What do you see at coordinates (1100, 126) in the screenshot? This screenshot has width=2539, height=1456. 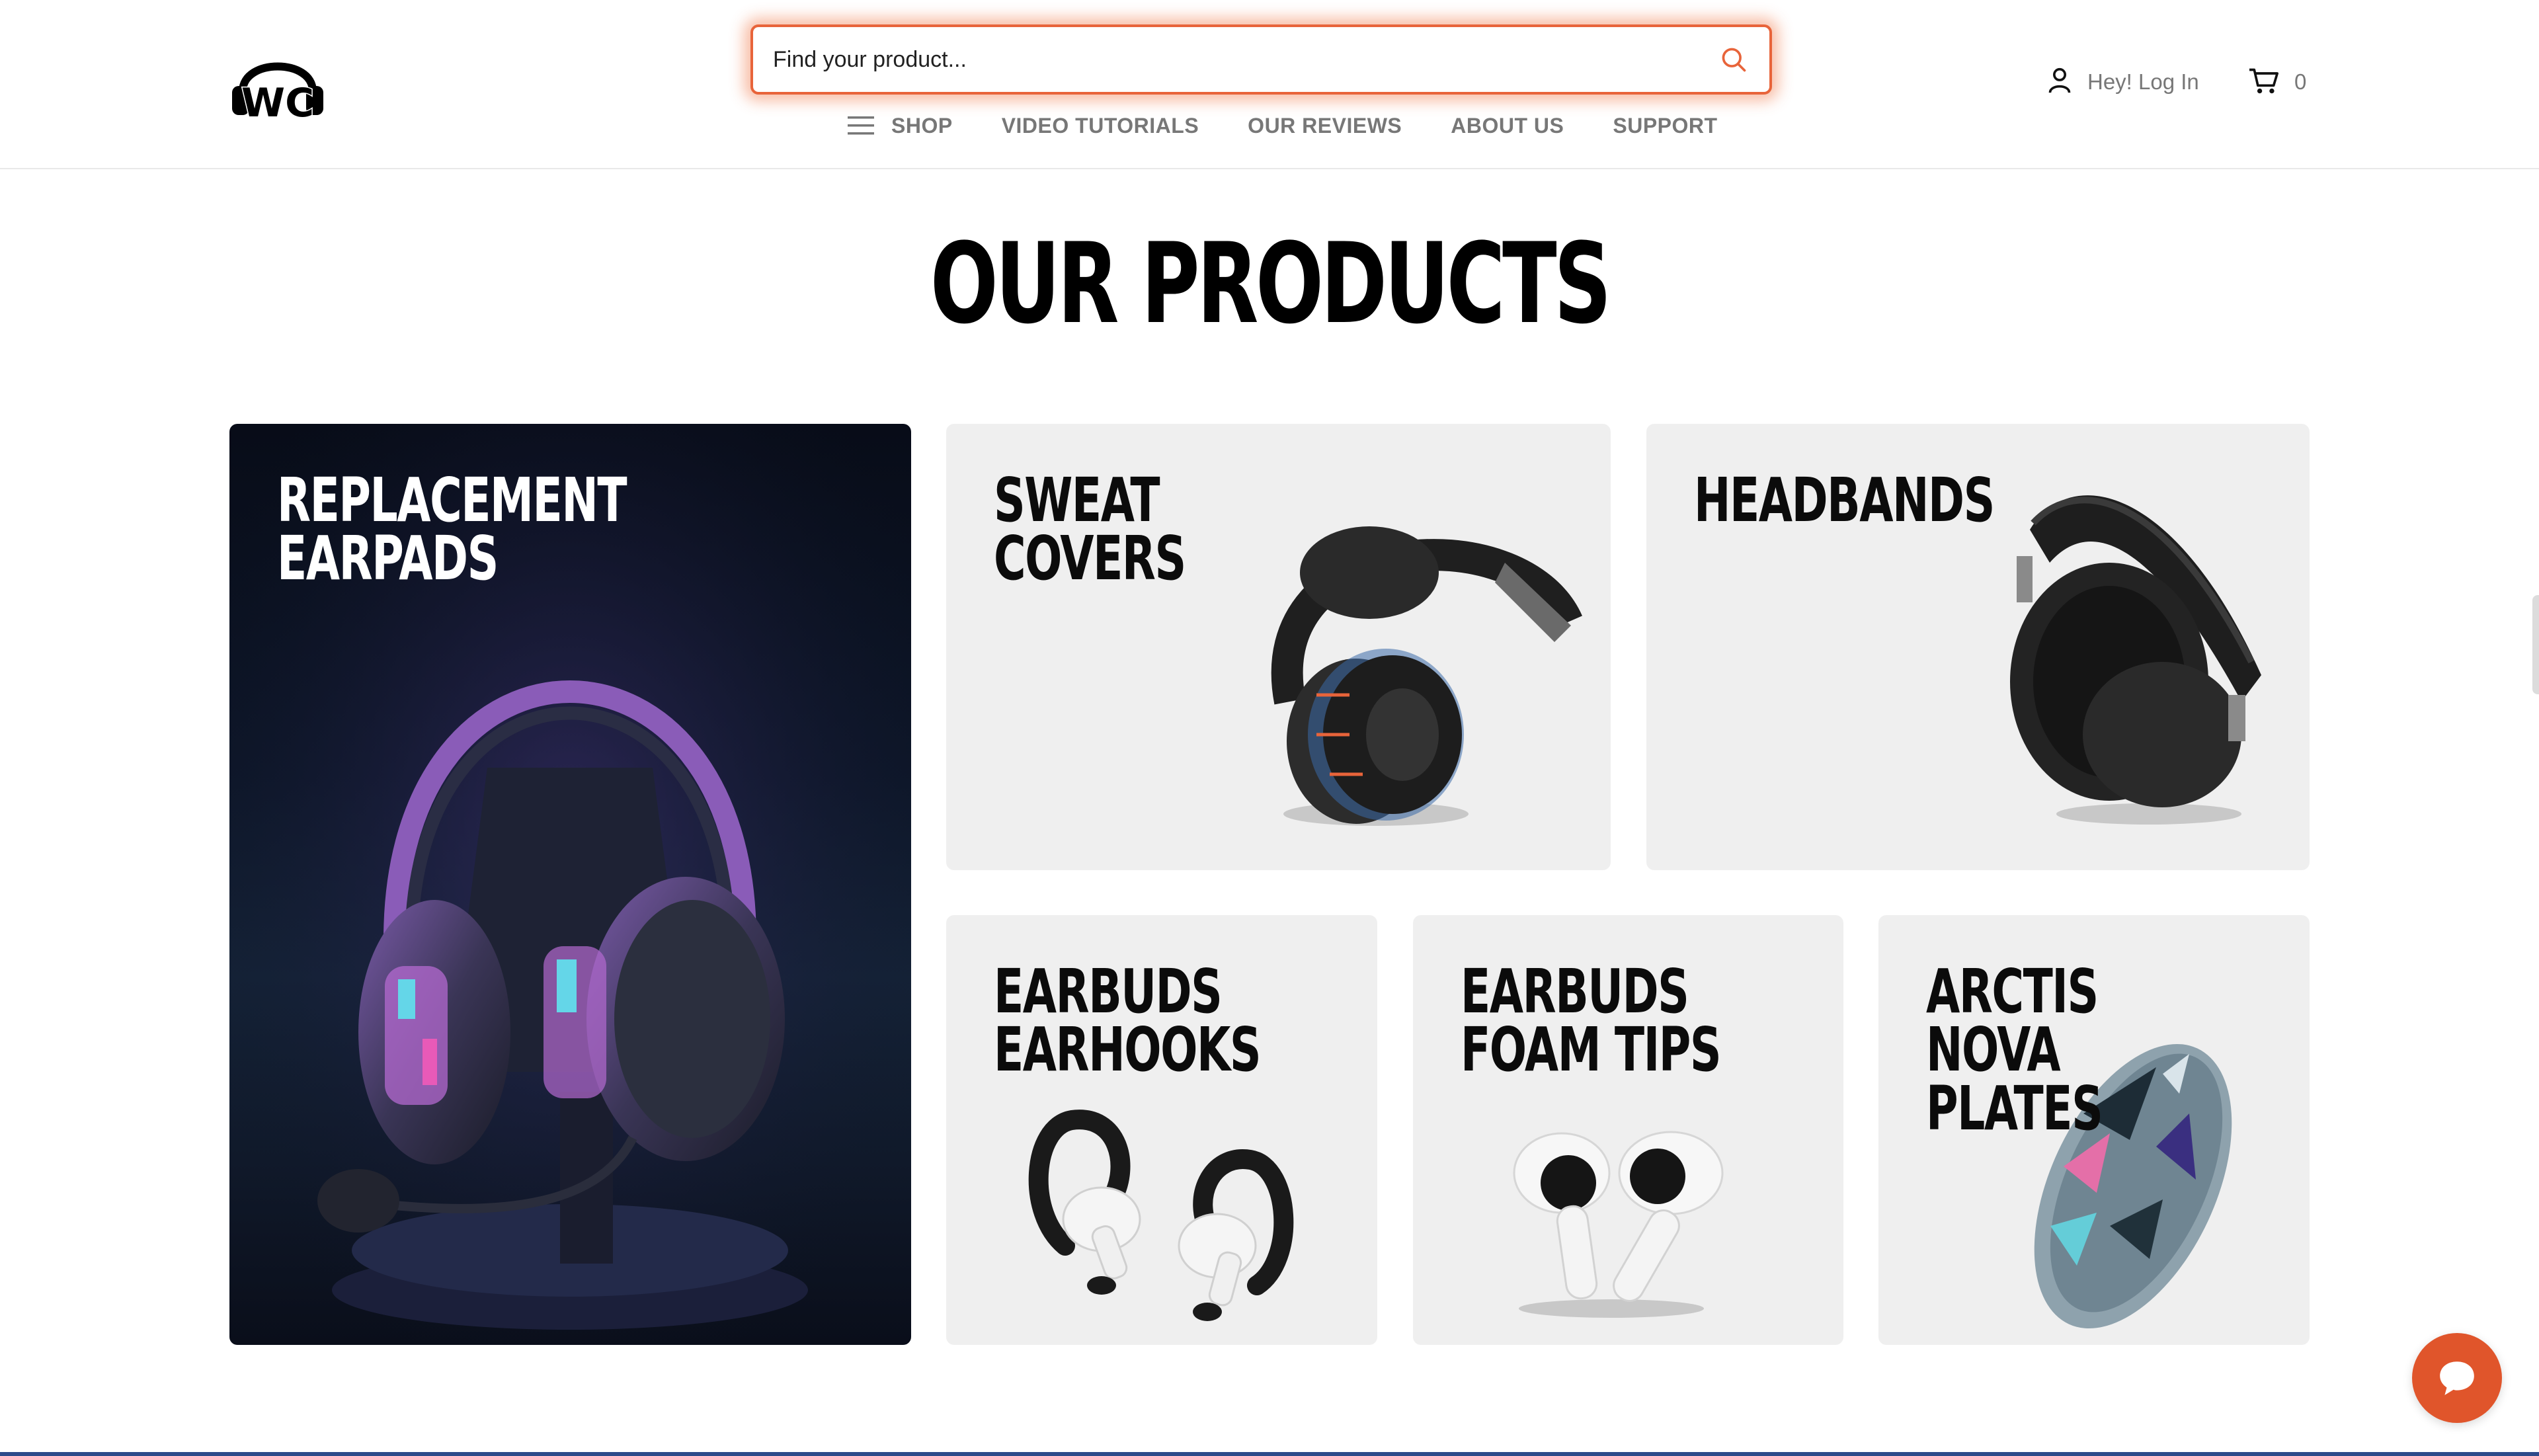 I see `nav-video-tutorials: VIDEO TUTORIALS` at bounding box center [1100, 126].